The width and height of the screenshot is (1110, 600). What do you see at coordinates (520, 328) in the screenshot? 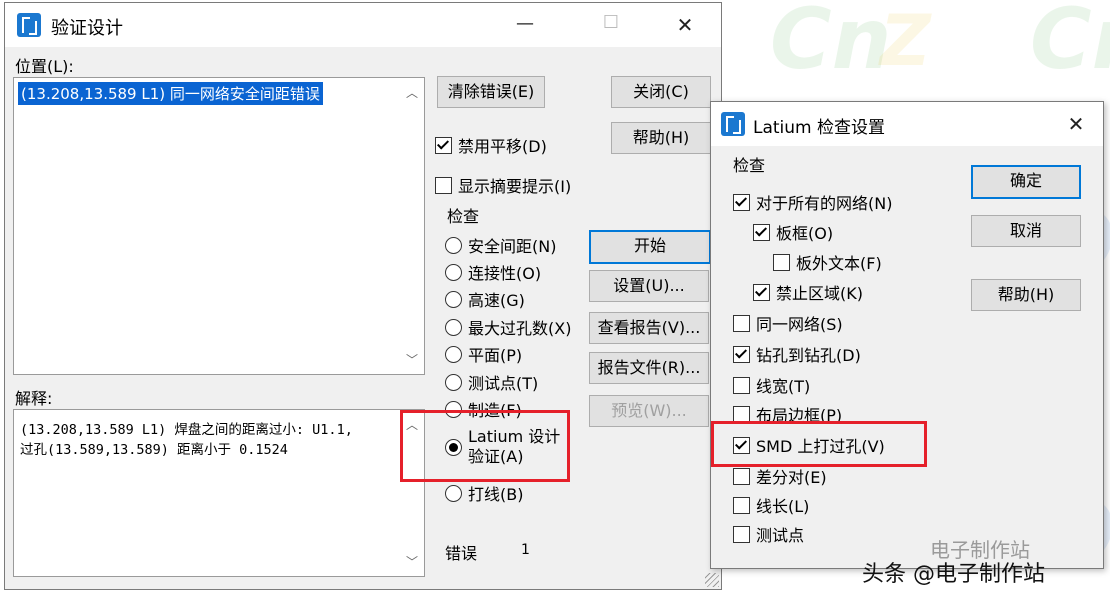
I see `radio-label: 最大过孔数(X)` at bounding box center [520, 328].